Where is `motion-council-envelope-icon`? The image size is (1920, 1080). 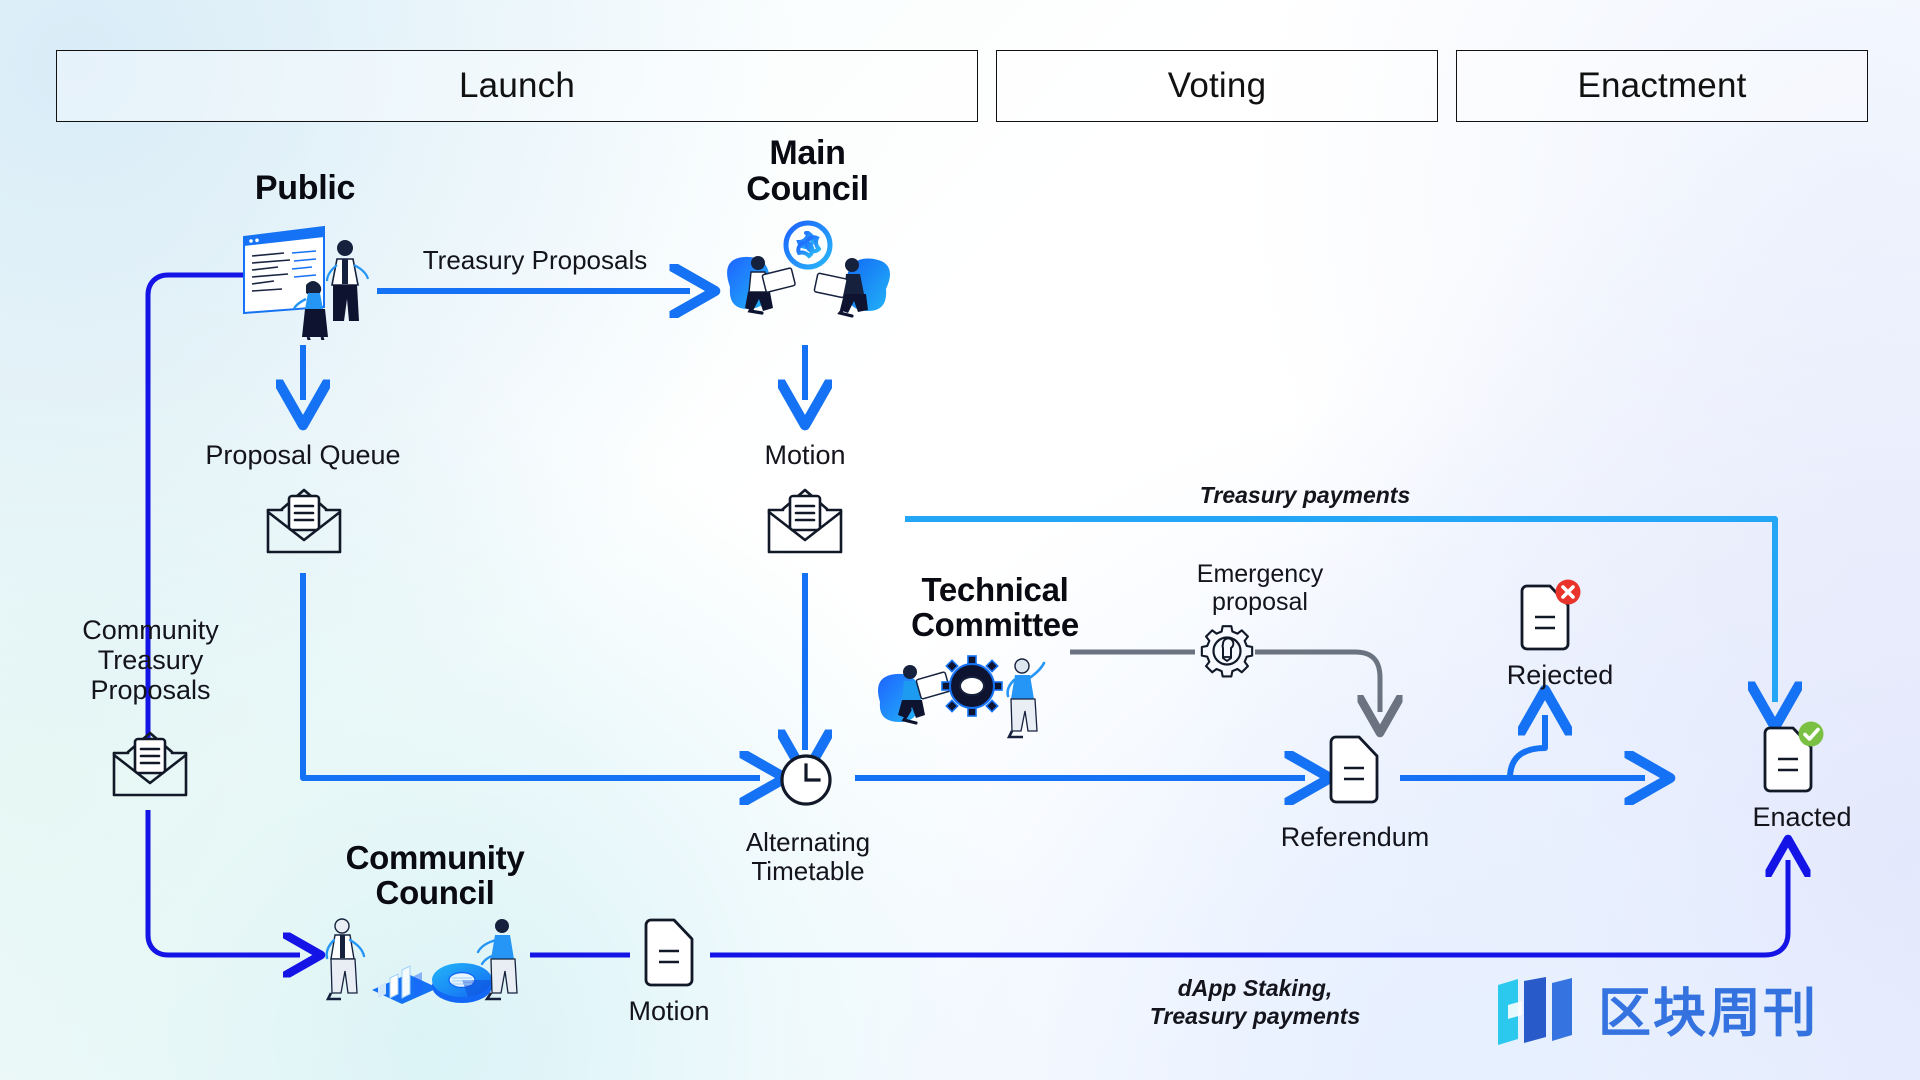
motion-council-envelope-icon is located at coordinates (805, 523).